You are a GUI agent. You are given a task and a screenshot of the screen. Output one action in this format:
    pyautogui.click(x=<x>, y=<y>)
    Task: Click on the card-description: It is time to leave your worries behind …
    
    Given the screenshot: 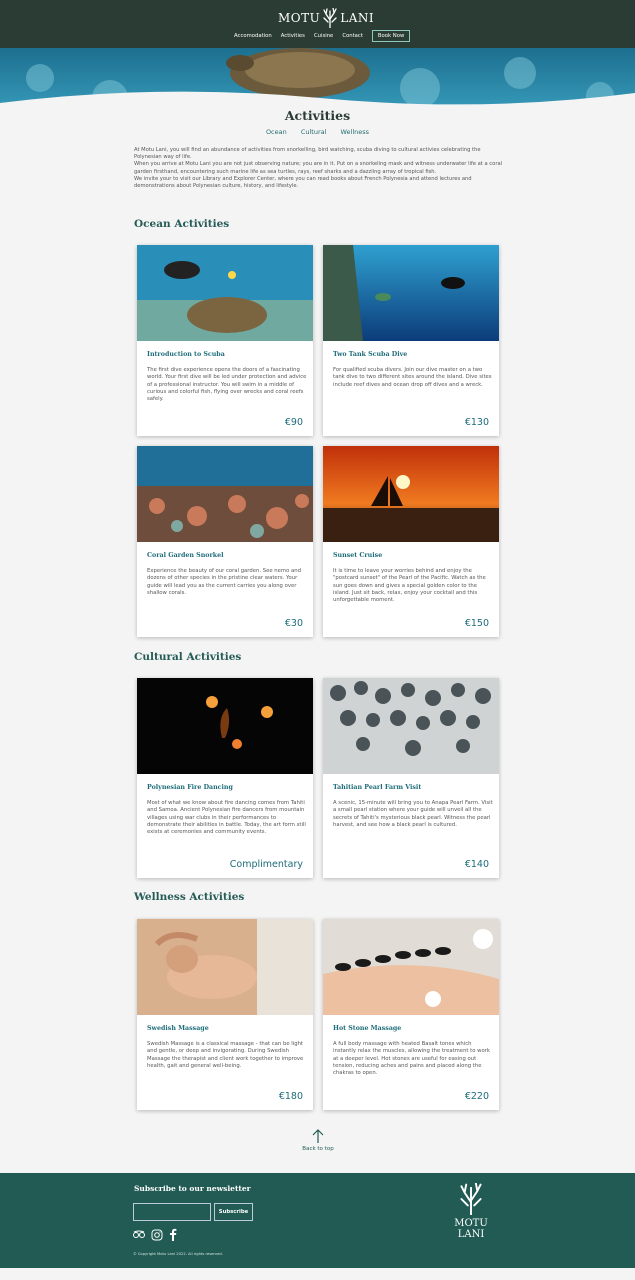 What is the action you would take?
    pyautogui.click(x=409, y=586)
    